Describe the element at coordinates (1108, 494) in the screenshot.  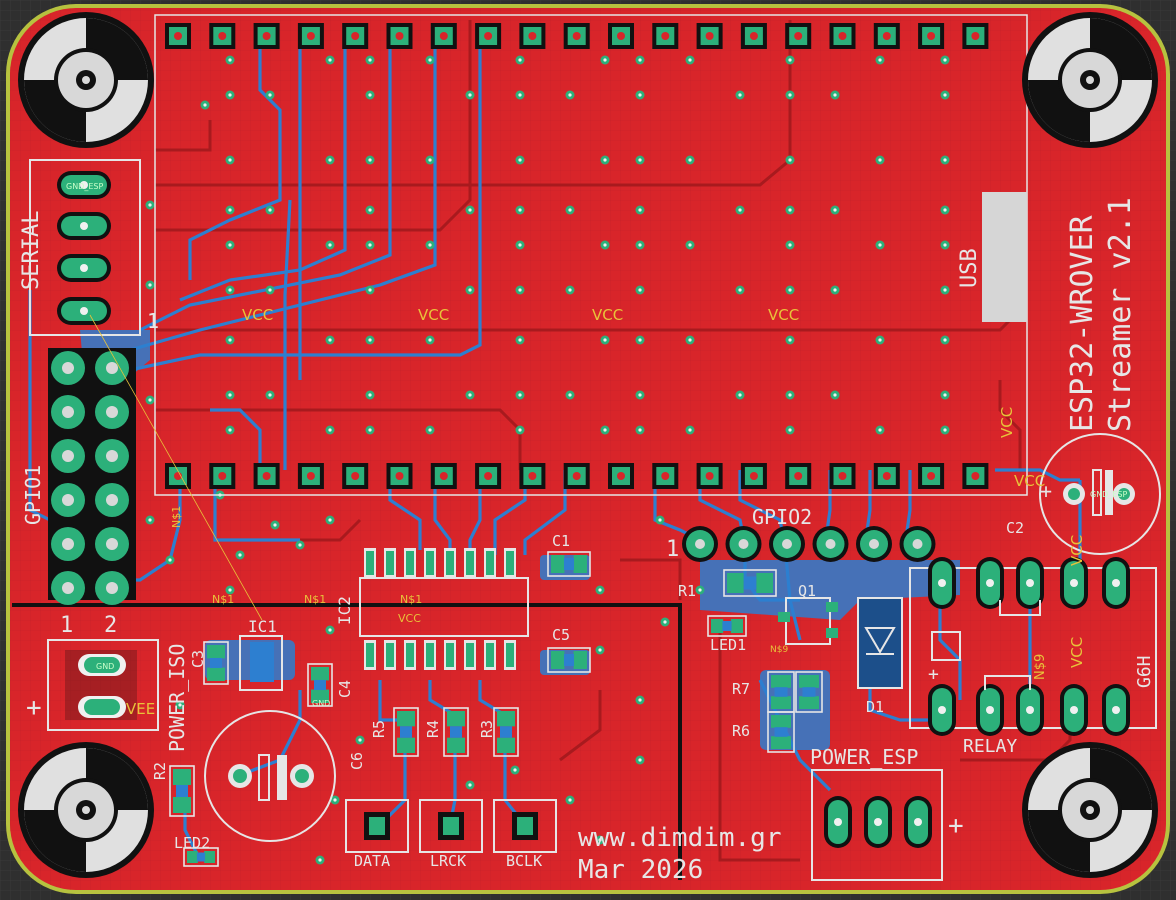
I see `pad-gnd-esp-2: GND_ESP` at that location.